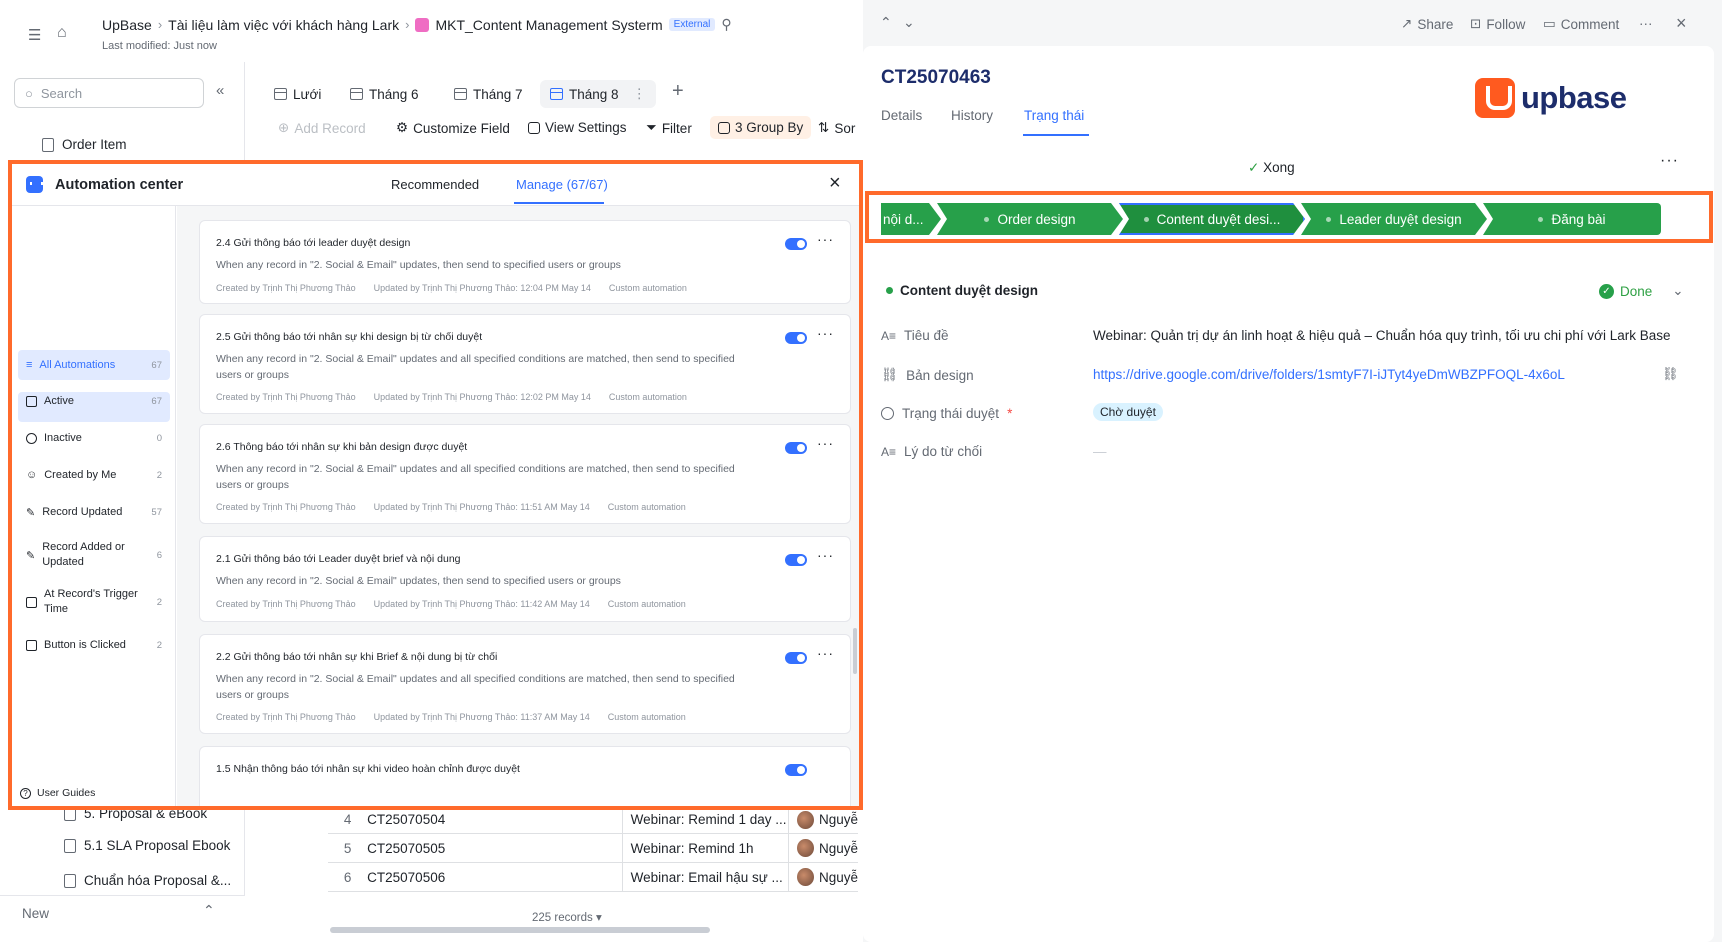 This screenshot has width=1722, height=942. What do you see at coordinates (640, 94) in the screenshot?
I see `tab-options-icon: ⋮` at bounding box center [640, 94].